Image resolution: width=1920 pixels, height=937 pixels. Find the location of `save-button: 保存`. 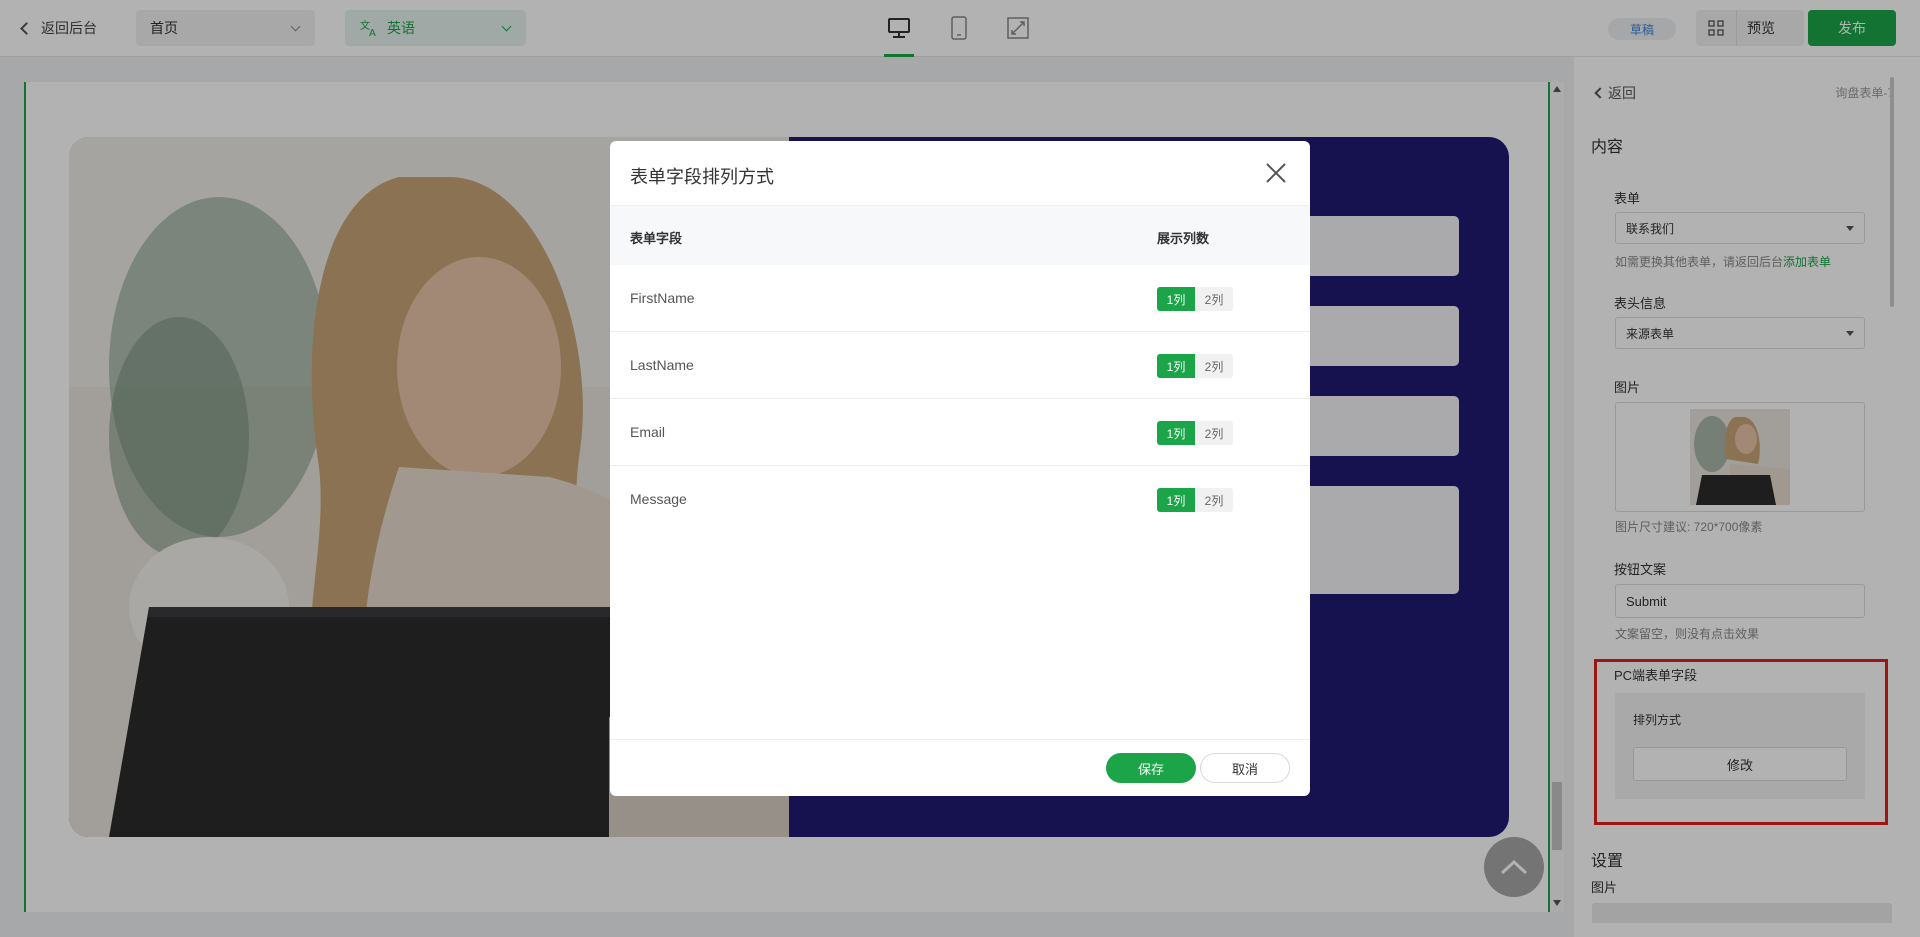

save-button: 保存 is located at coordinates (1151, 768).